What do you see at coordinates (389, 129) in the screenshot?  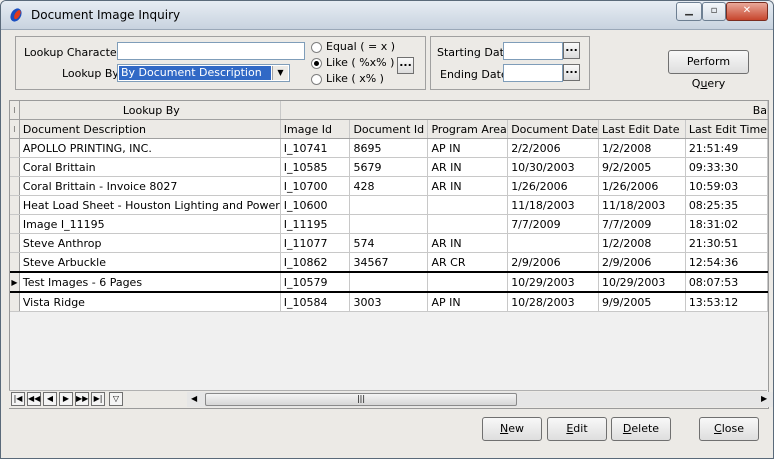 I see `column-header: Document Id` at bounding box center [389, 129].